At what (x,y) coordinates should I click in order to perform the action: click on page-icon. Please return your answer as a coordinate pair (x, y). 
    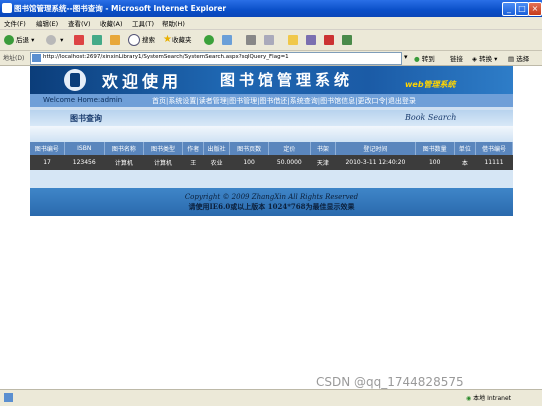
    Looking at the image, I should click on (36, 58).